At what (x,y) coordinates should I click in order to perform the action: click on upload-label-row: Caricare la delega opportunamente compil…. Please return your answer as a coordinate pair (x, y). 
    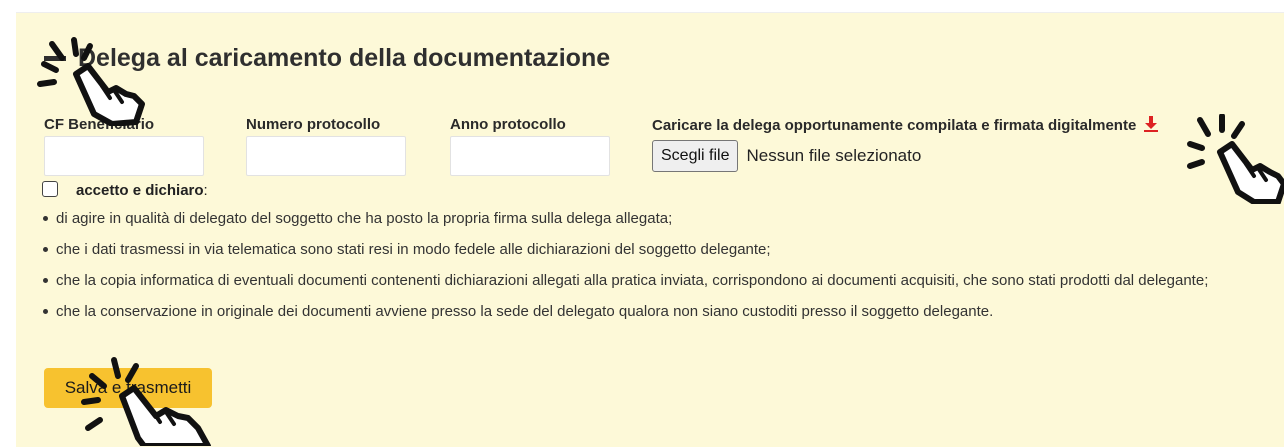
    Looking at the image, I should click on (905, 125).